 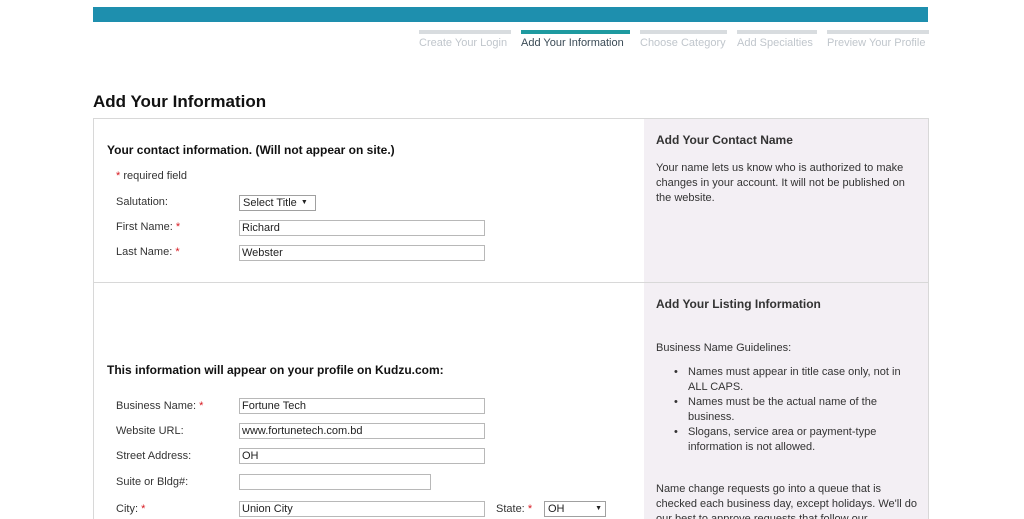 I want to click on suite-field, so click(x=335, y=482).